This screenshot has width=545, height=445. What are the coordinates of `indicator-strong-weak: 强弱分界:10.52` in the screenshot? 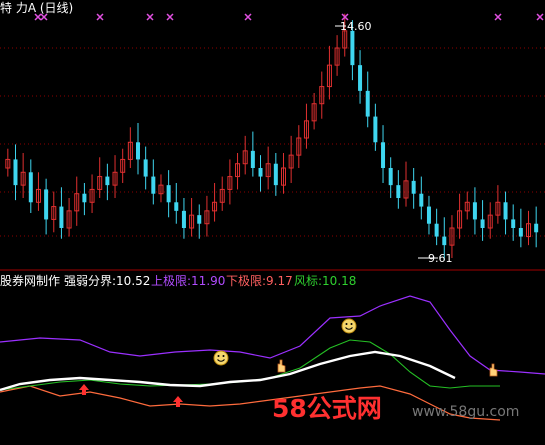 It's located at (107, 281).